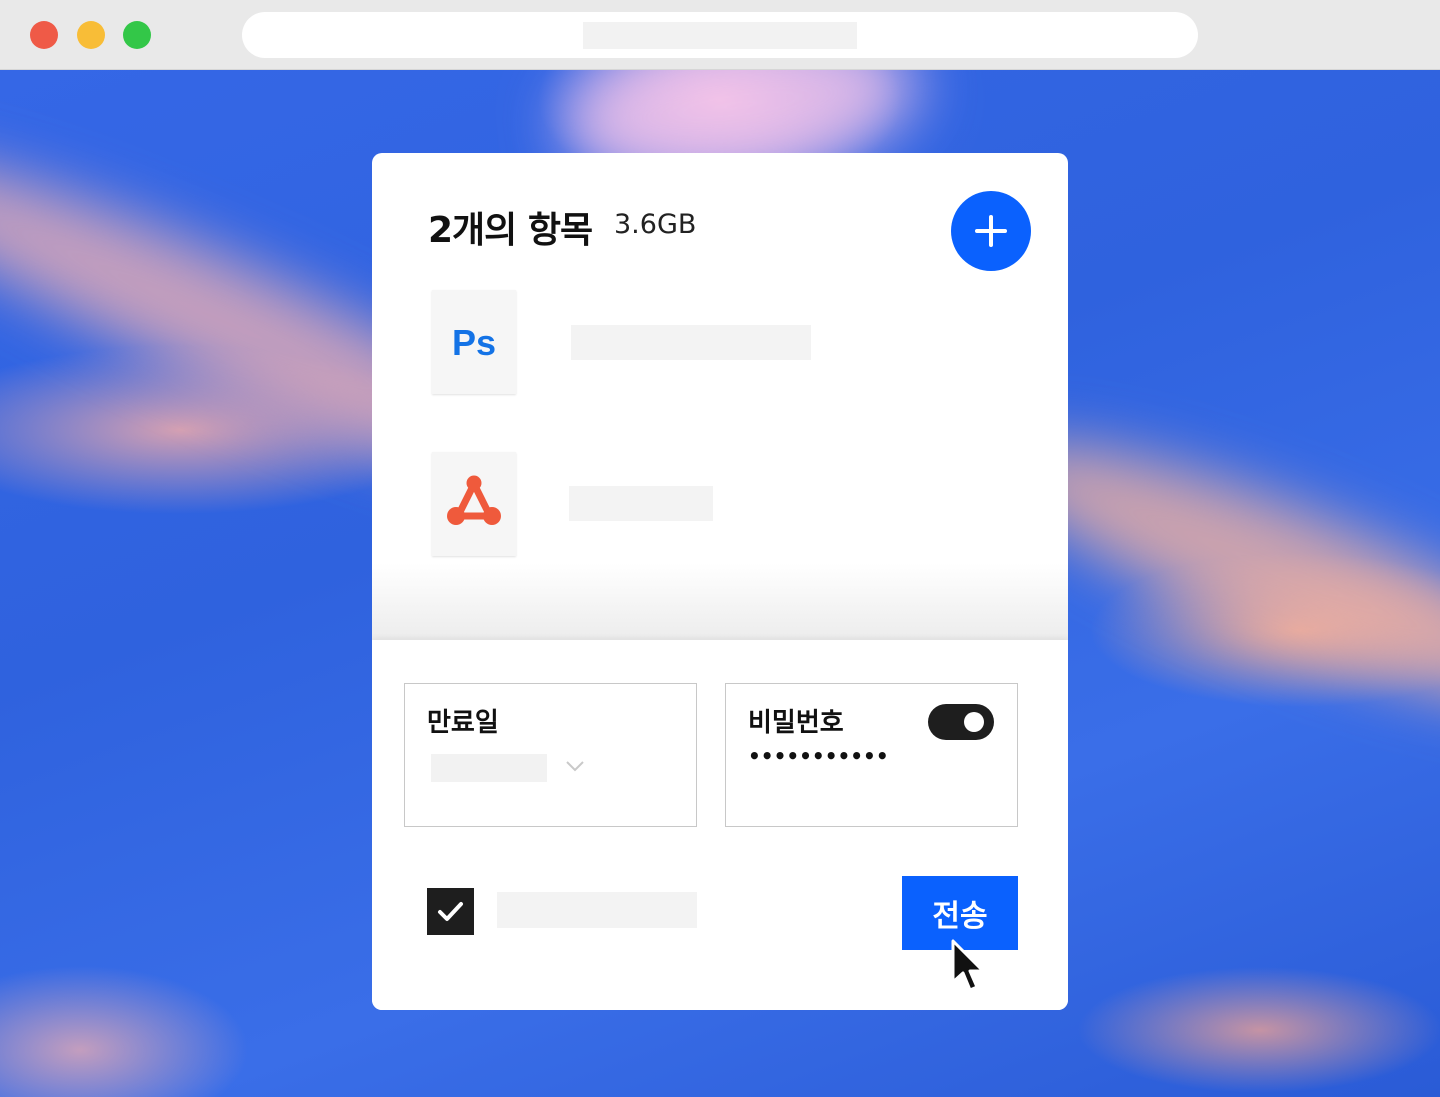  What do you see at coordinates (961, 722) in the screenshot?
I see `password-toggle` at bounding box center [961, 722].